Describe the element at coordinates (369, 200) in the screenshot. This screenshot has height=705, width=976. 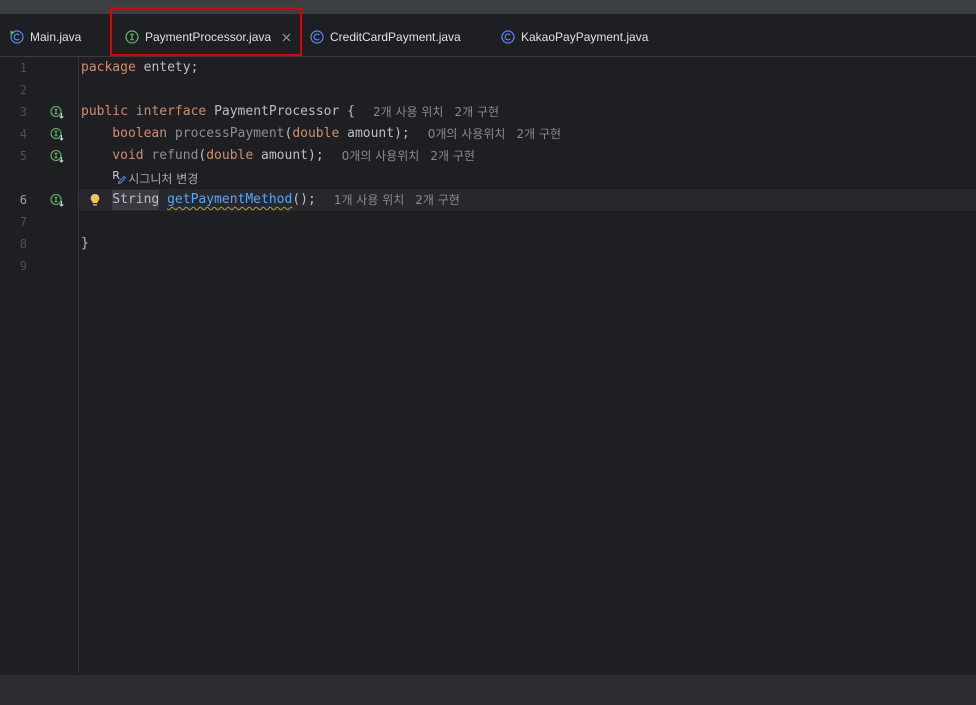
I see `usages-hint: 1개 사용 위치` at that location.